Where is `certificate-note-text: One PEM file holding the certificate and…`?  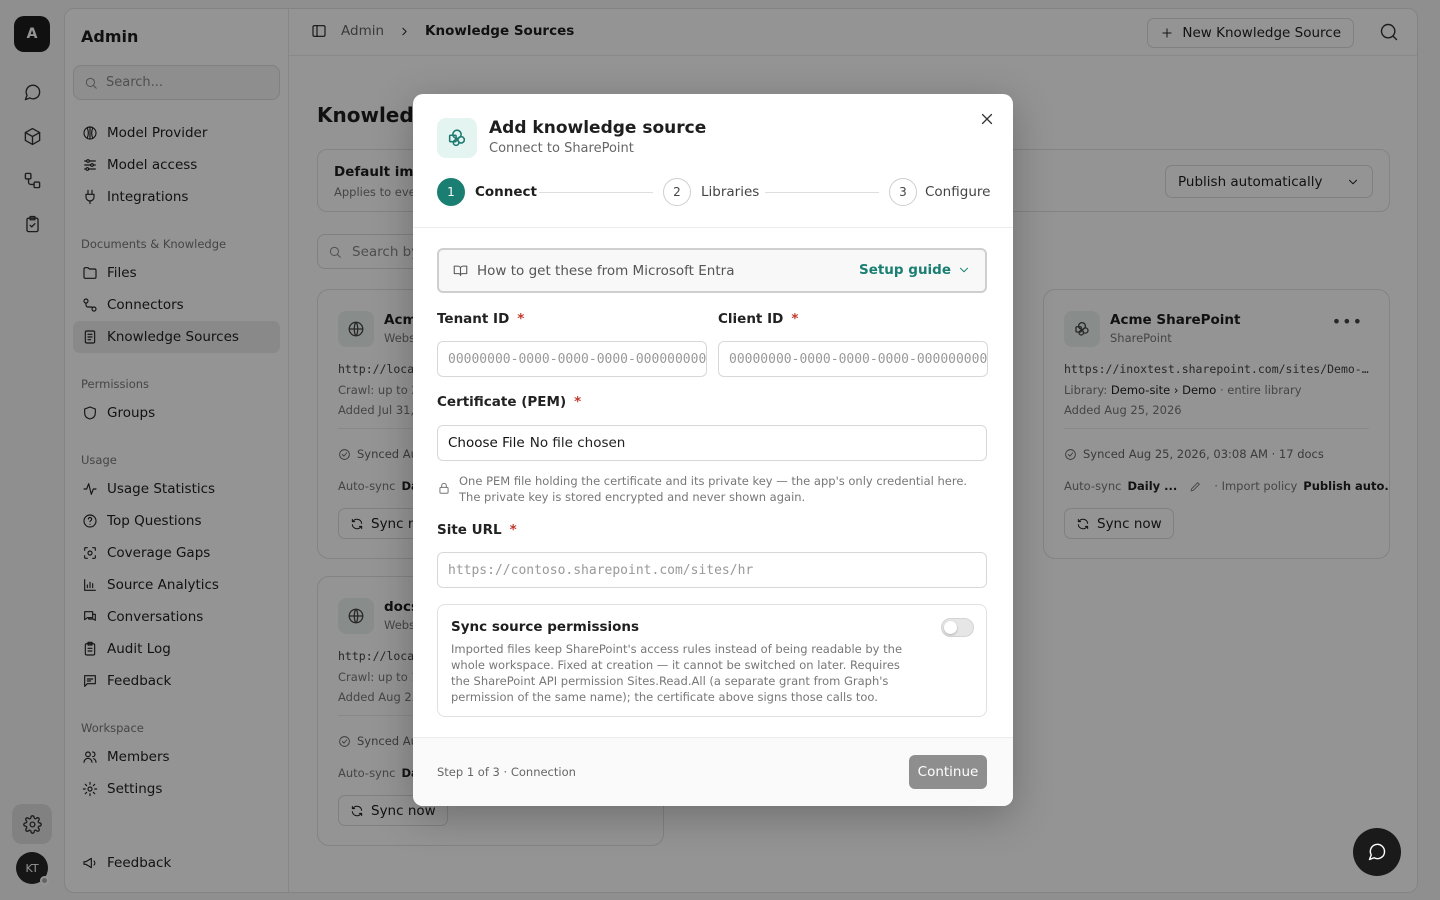
certificate-note-text: One PEM file holding the certificate and… is located at coordinates (713, 489).